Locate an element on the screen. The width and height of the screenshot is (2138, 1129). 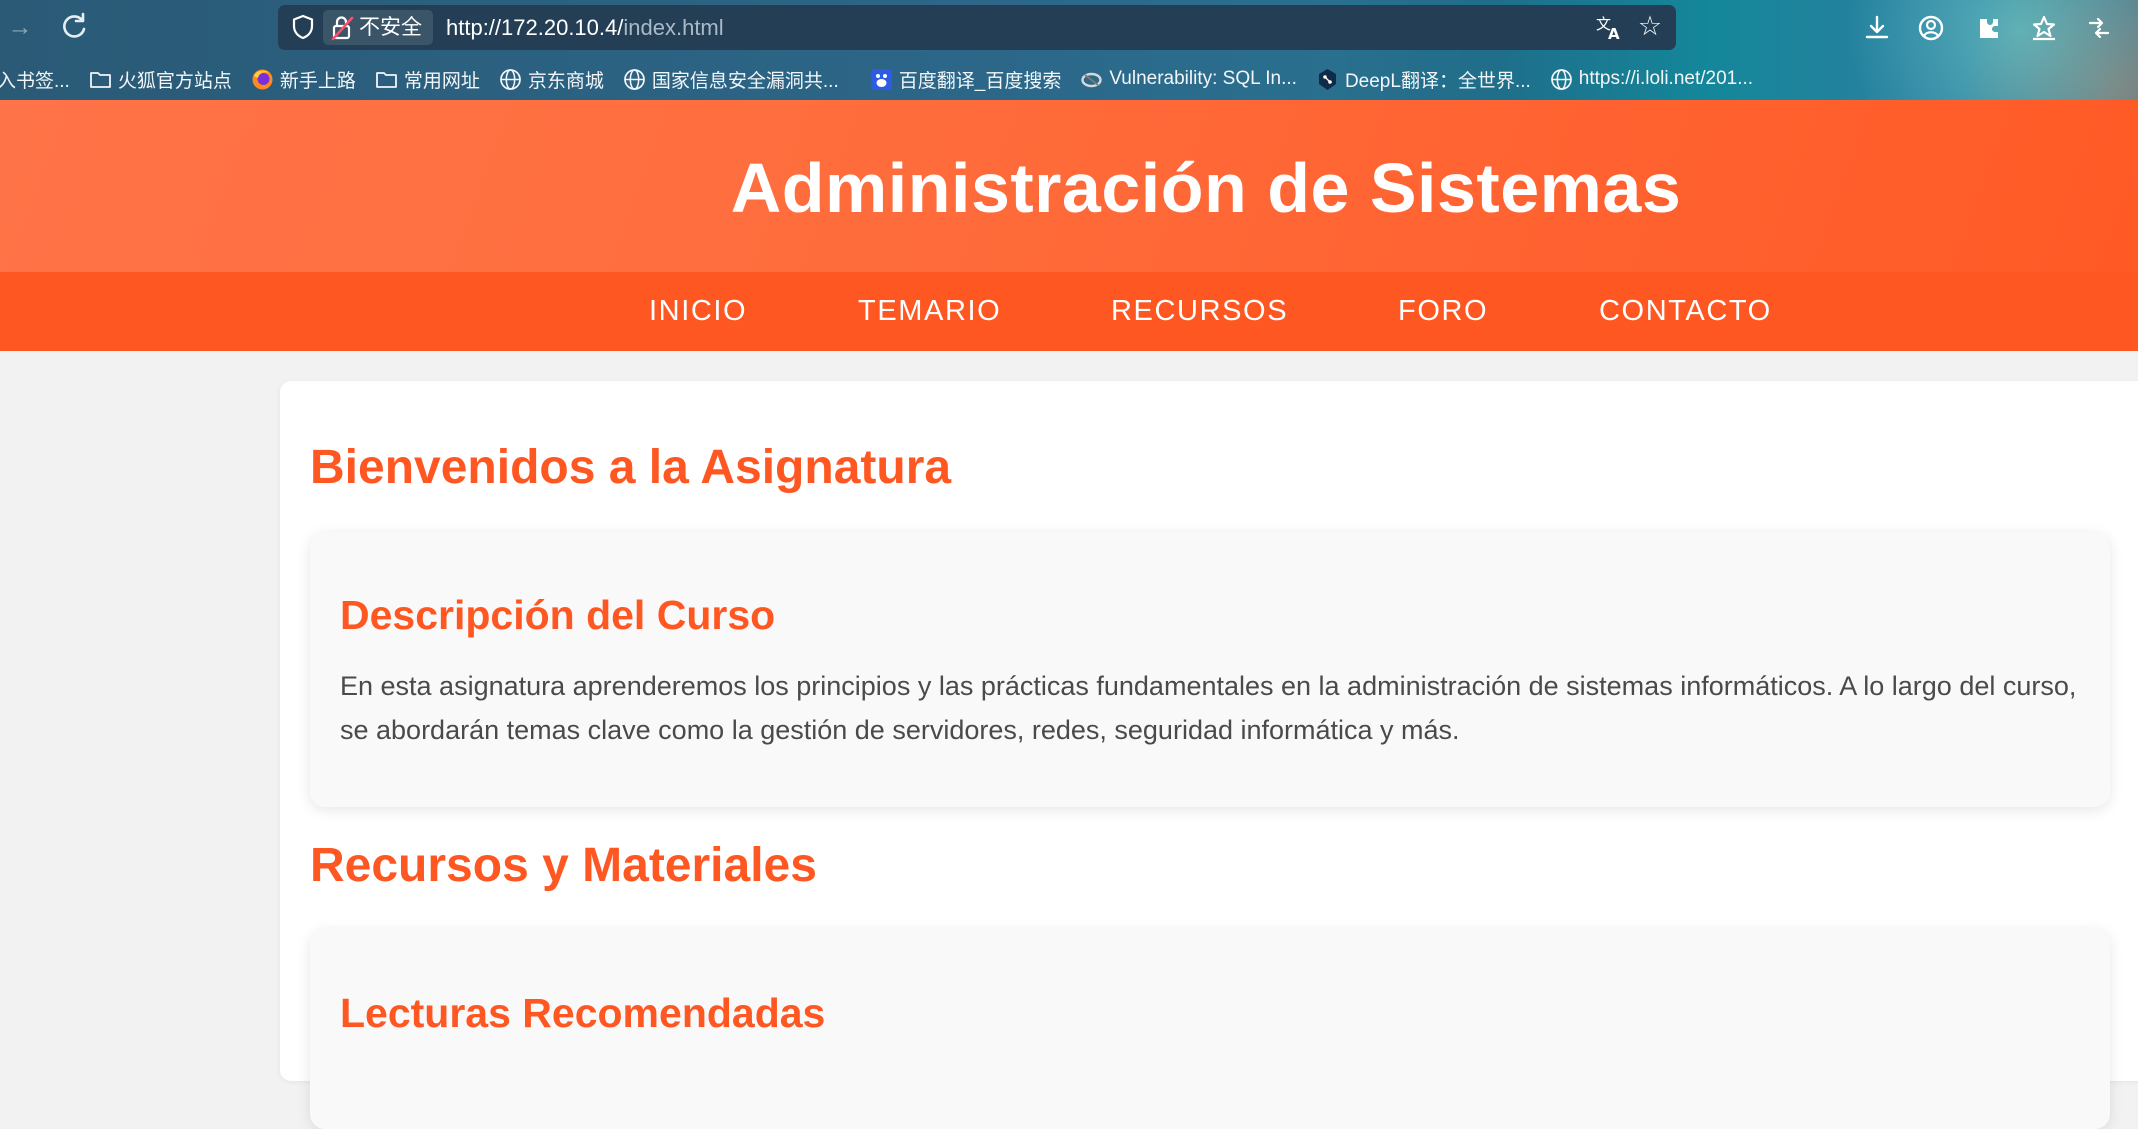
insecure-connection-badge: 不安全 is located at coordinates (378, 27).